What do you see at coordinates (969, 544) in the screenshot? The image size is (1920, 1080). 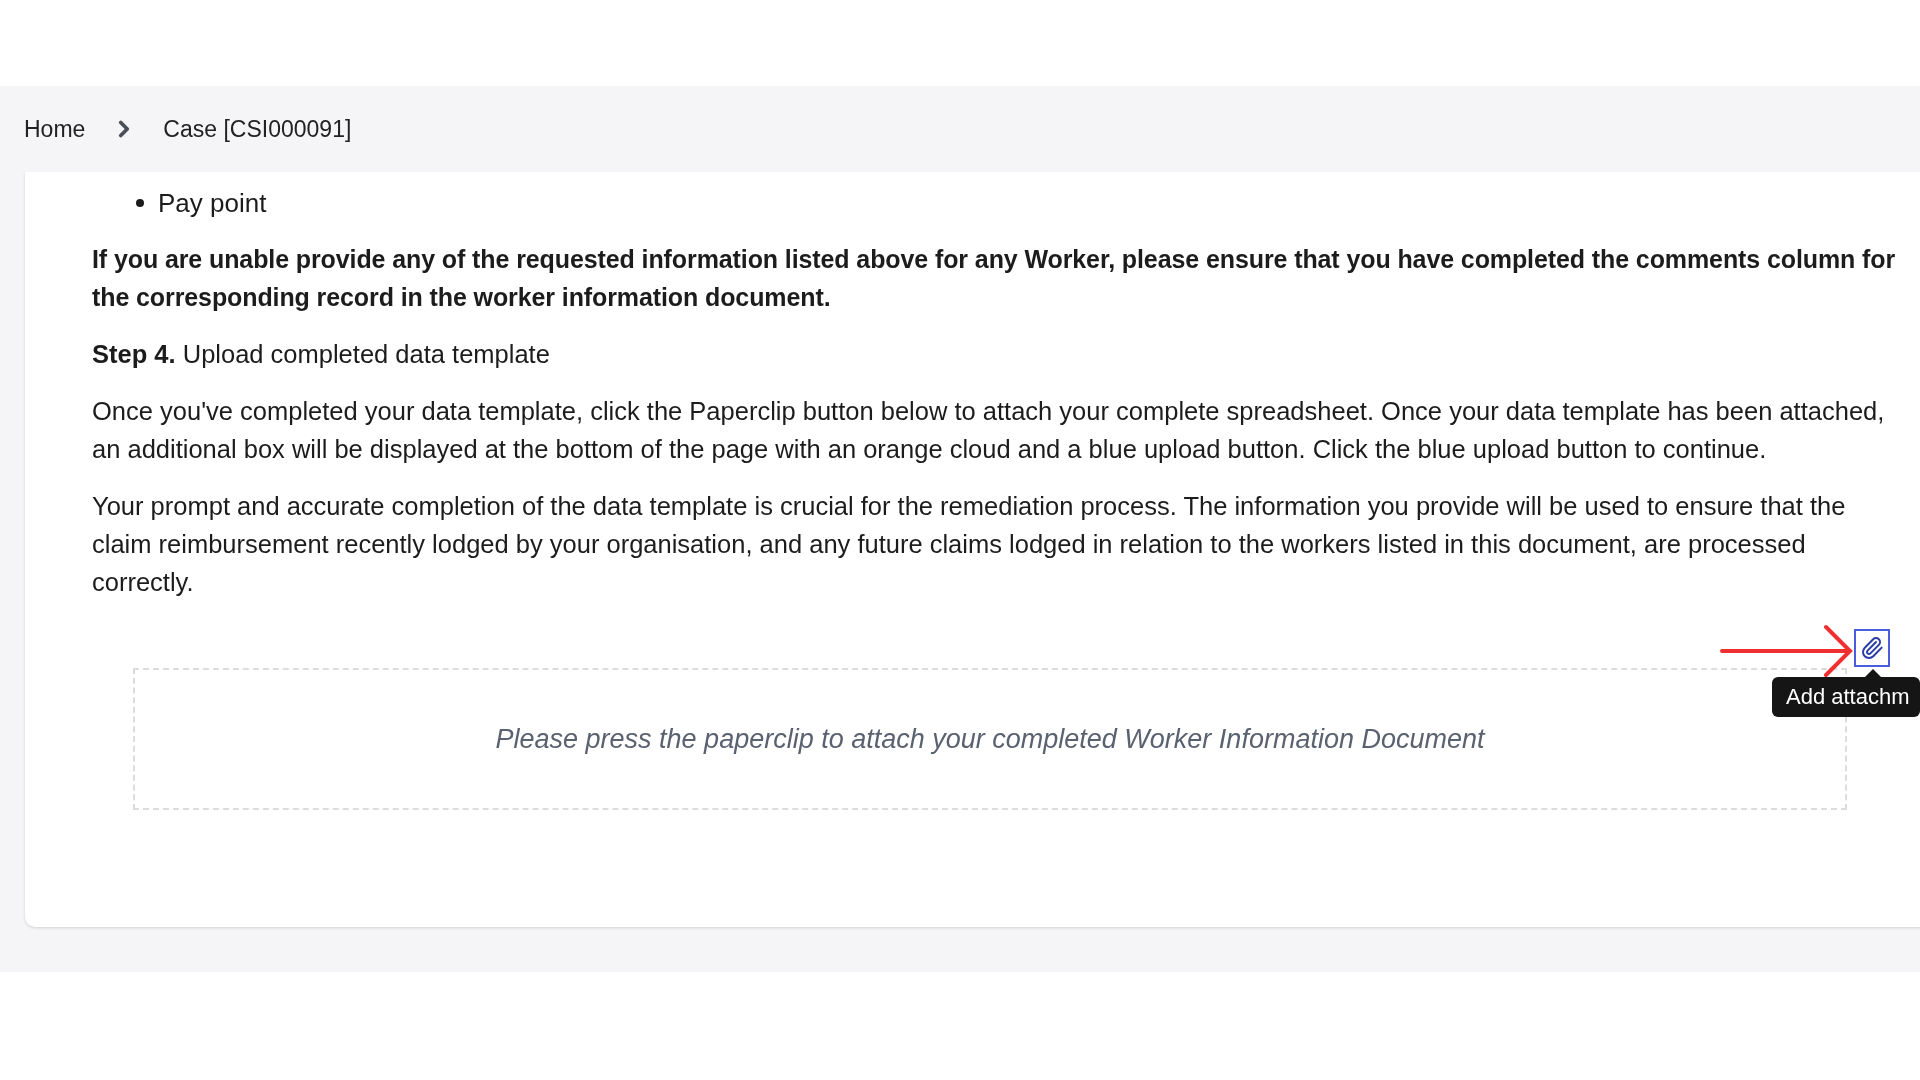 I see `paragraph: Your prompt and accurate completion of the data template is crucial for the remediation process. The information you provide will be used to ensure that the claim reimbursement recently lodged by your organisation, and any future claims lodged in relation to the workers listed in this document, are processed correctly.` at bounding box center [969, 544].